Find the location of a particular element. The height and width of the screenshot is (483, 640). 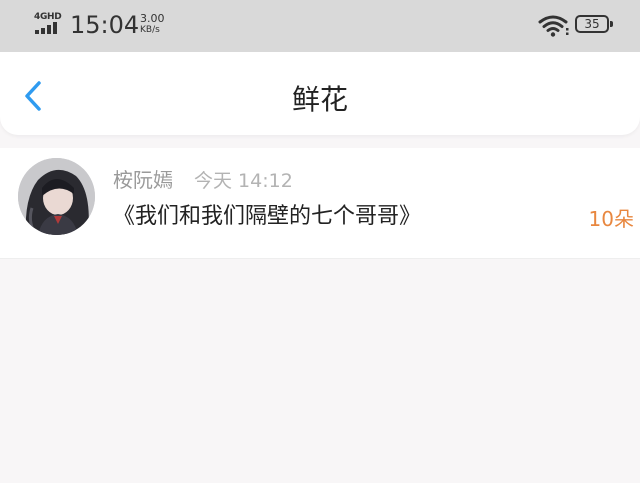

battery-level: 35 is located at coordinates (592, 24).